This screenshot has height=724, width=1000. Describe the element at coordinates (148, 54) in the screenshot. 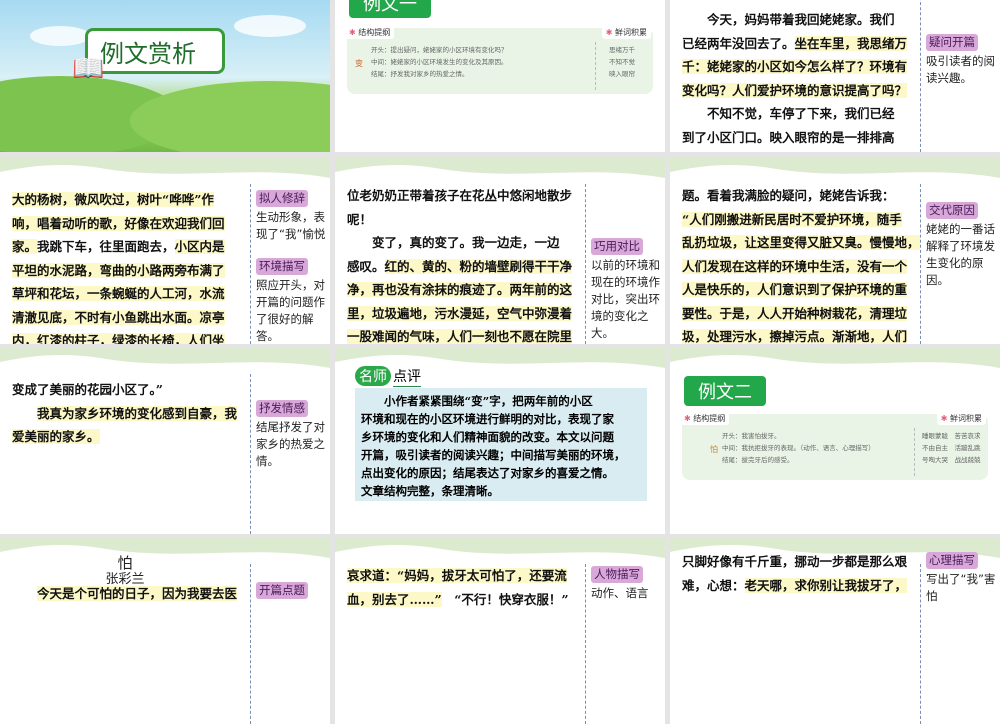

I see `slide-title-text: 例文赏析` at that location.